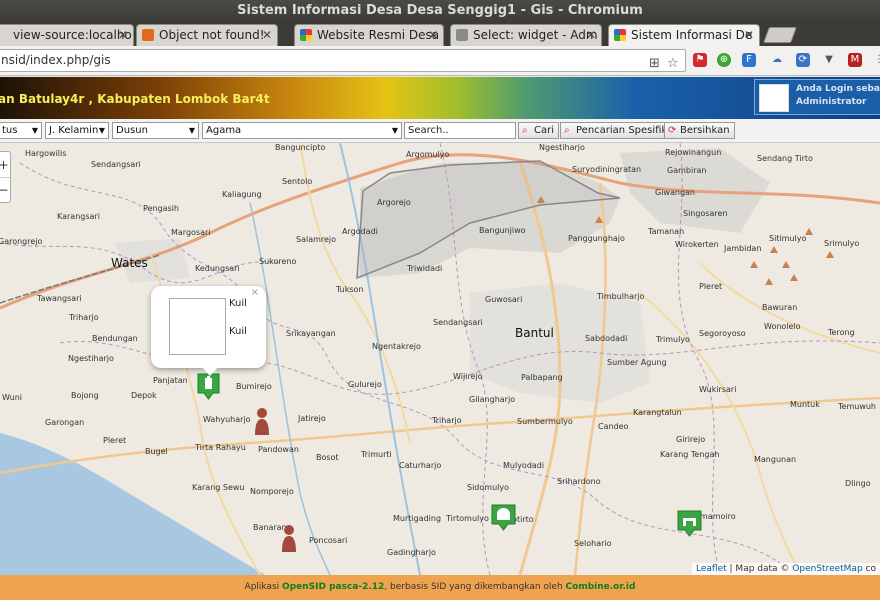 The width and height of the screenshot is (880, 600). Describe the element at coordinates (129, 263) in the screenshot. I see `map-label-city: Wates` at that location.